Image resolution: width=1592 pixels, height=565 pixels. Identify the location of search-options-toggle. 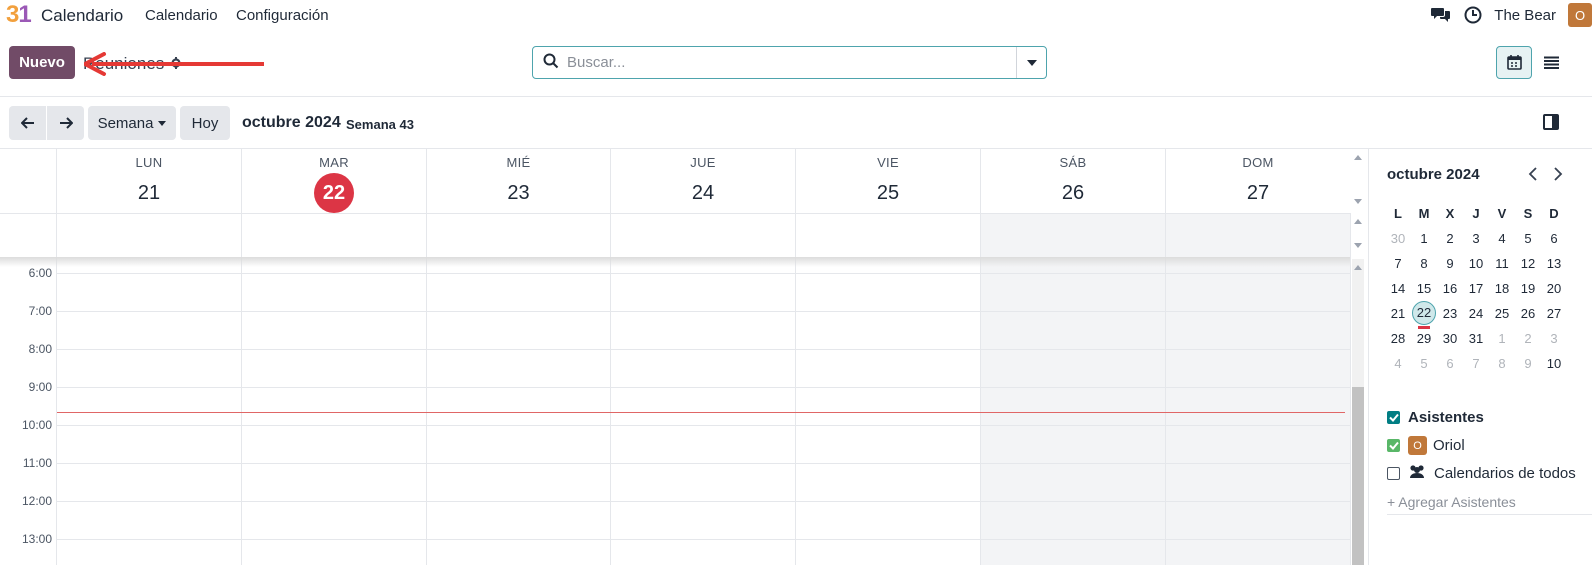
(1031, 62).